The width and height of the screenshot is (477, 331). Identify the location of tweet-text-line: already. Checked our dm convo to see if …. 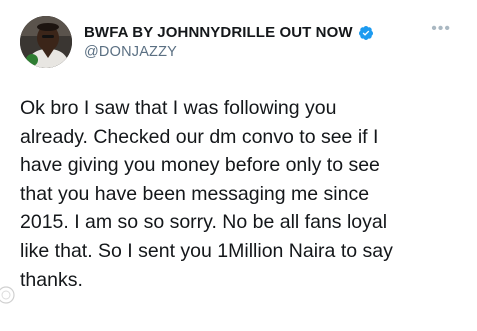
(199, 136).